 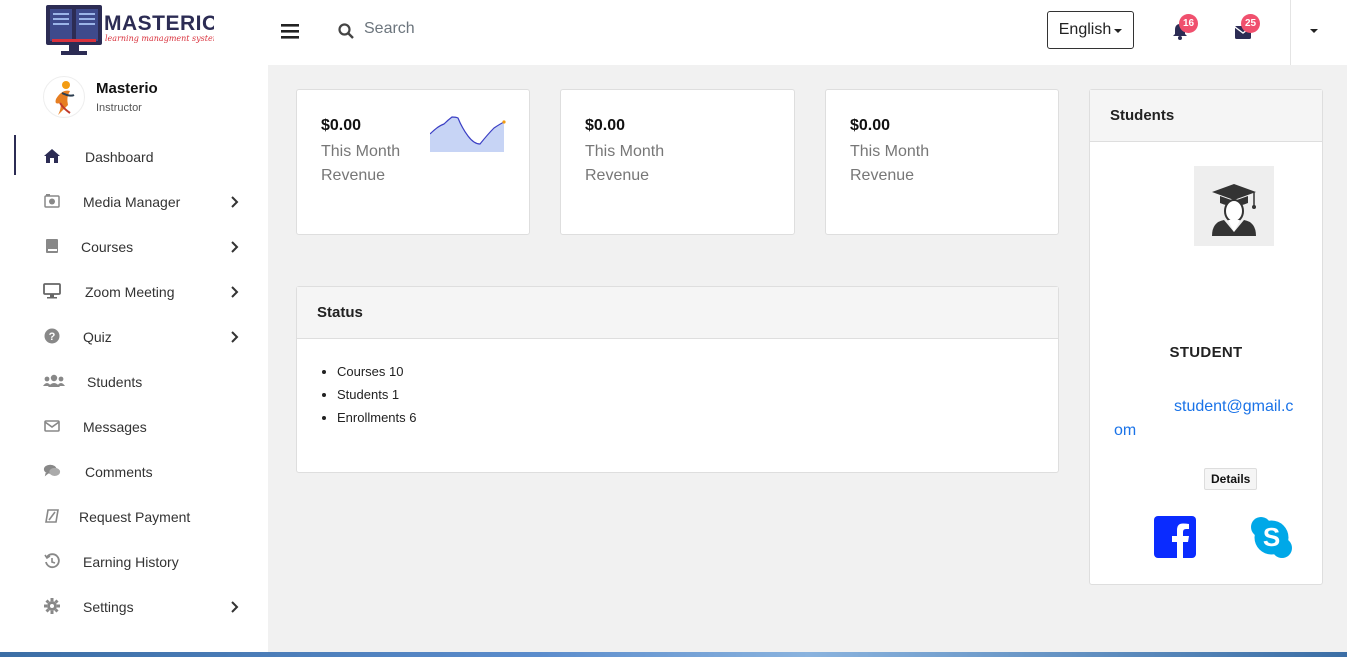 I want to click on sidebar-item-dashboard: Dashboard, so click(x=134, y=156).